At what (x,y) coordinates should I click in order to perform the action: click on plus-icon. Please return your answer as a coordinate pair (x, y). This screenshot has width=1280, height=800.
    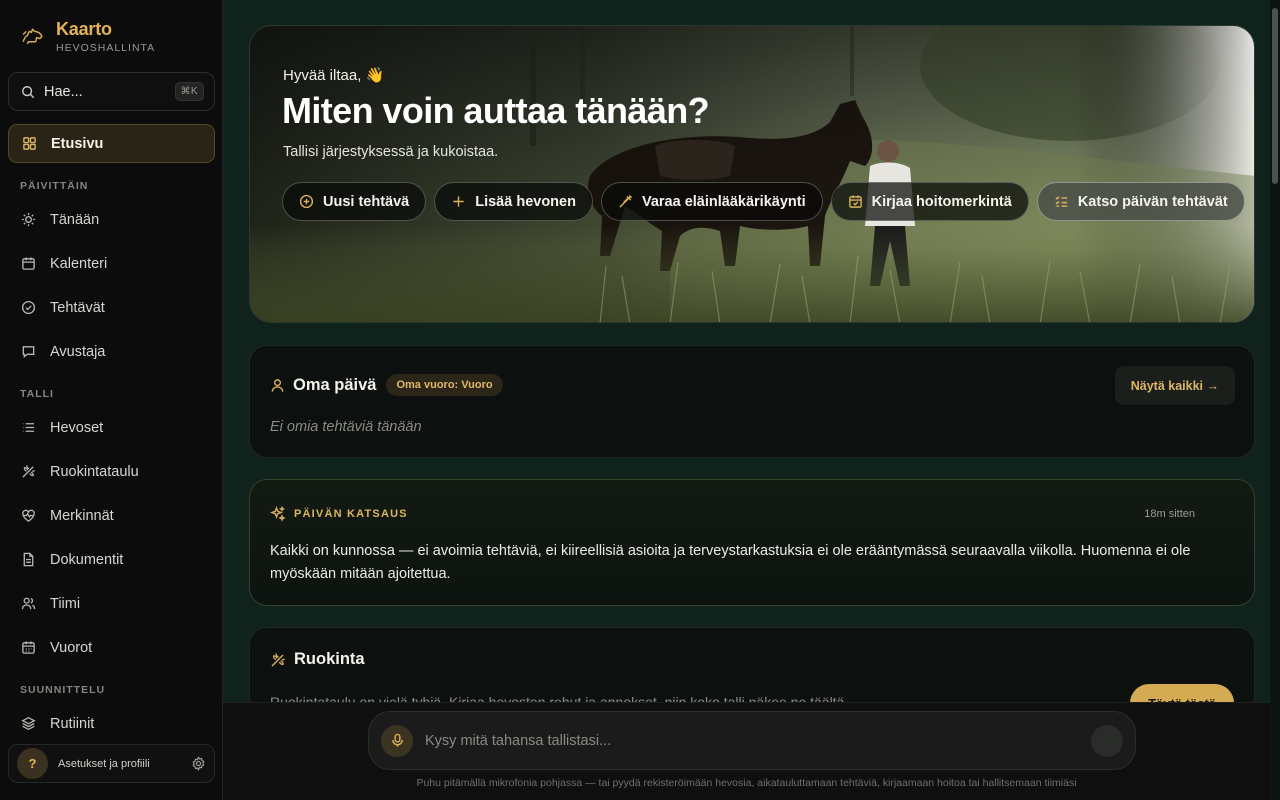
    Looking at the image, I should click on (458, 201).